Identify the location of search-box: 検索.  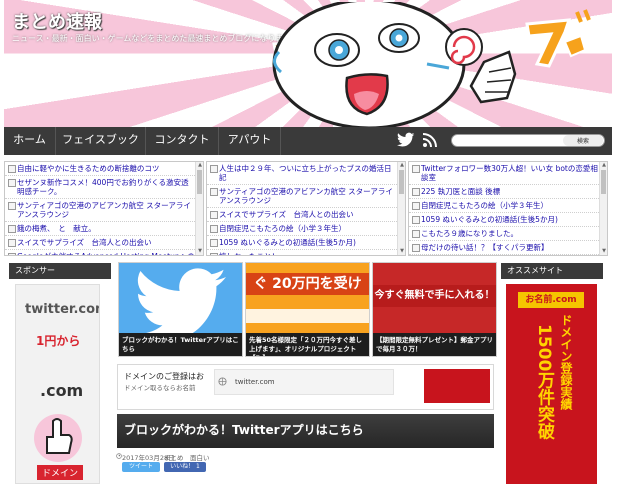
(528, 140).